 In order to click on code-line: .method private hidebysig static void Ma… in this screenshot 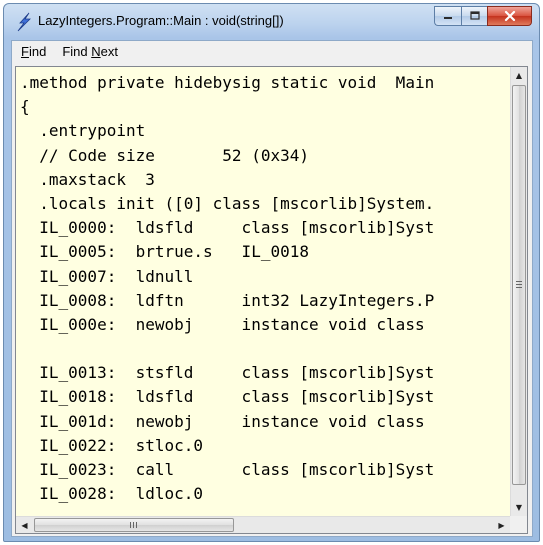, I will do `click(227, 82)`.